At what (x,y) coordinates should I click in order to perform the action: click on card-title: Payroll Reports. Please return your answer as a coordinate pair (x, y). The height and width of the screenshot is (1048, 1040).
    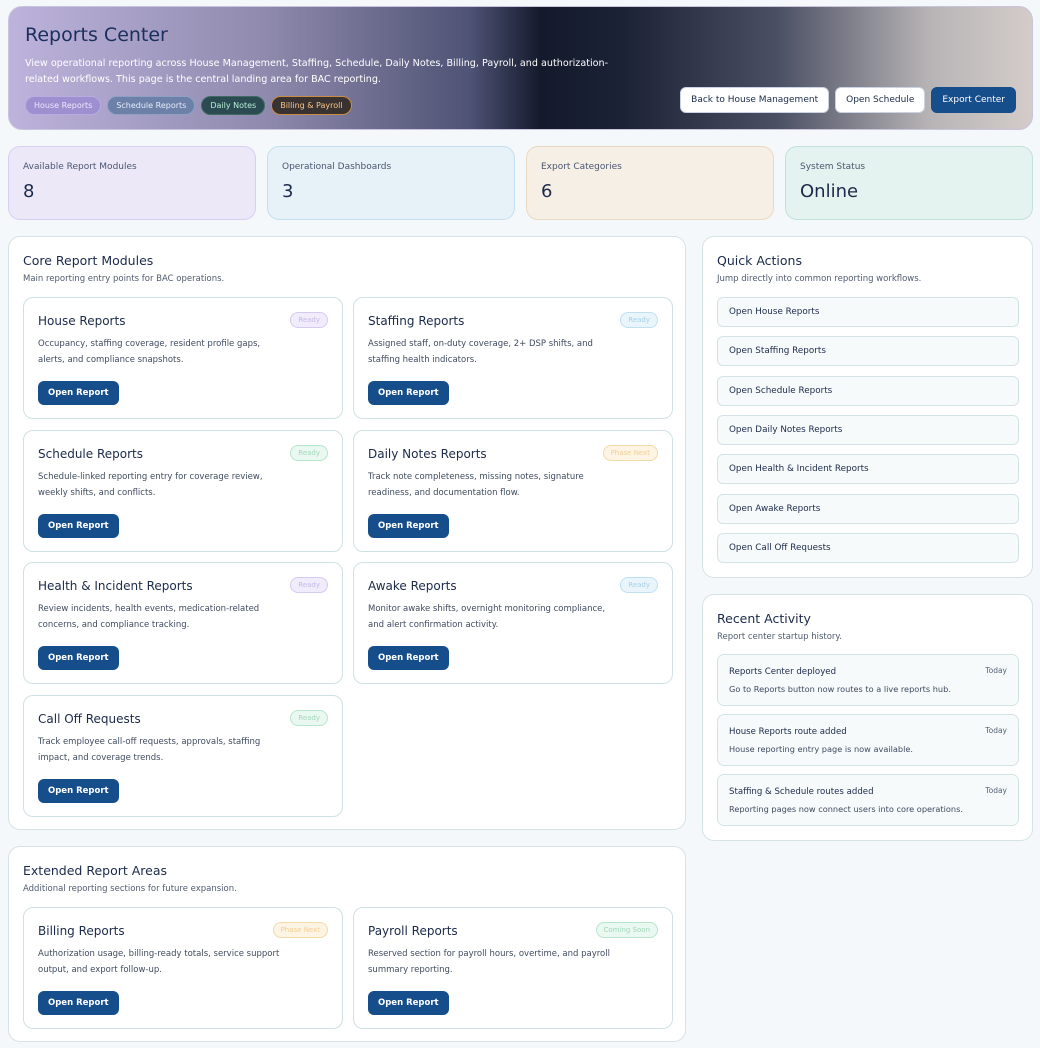
    Looking at the image, I should click on (413, 931).